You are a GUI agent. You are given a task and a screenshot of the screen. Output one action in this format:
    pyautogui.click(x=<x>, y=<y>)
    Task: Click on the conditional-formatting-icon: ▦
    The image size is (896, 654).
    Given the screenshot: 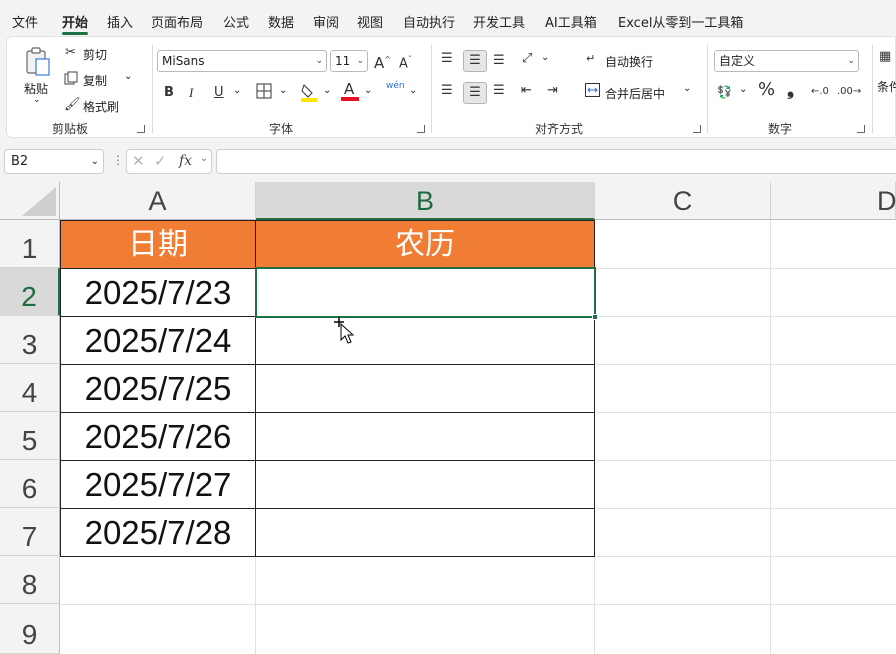 What is the action you would take?
    pyautogui.click(x=885, y=57)
    